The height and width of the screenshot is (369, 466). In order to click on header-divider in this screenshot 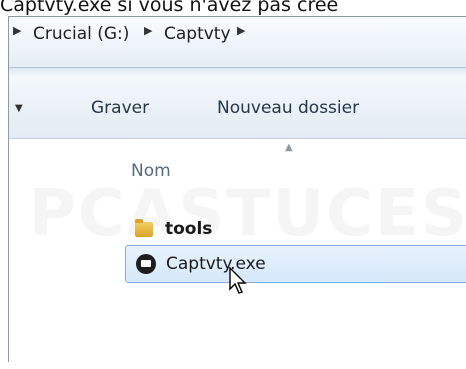, I will do `click(237, 72)`.